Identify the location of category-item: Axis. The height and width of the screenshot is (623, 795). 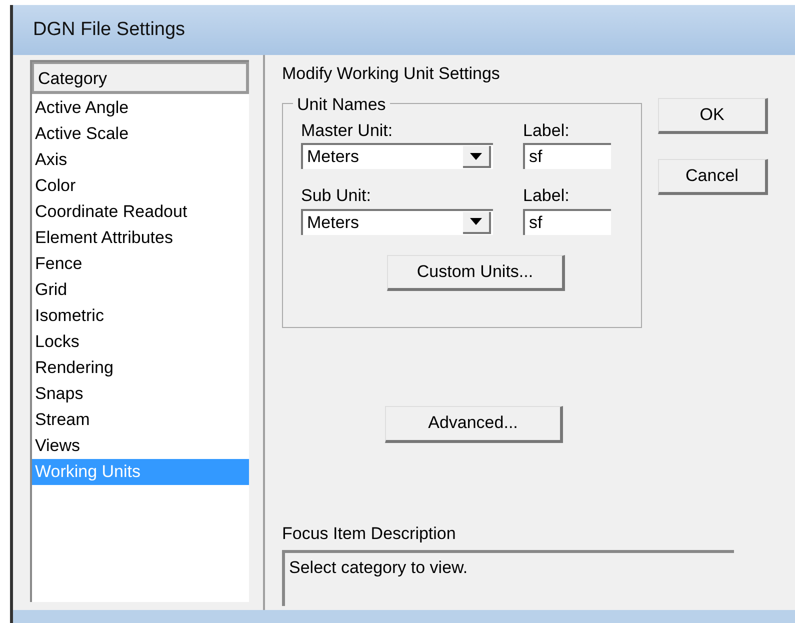
(140, 160).